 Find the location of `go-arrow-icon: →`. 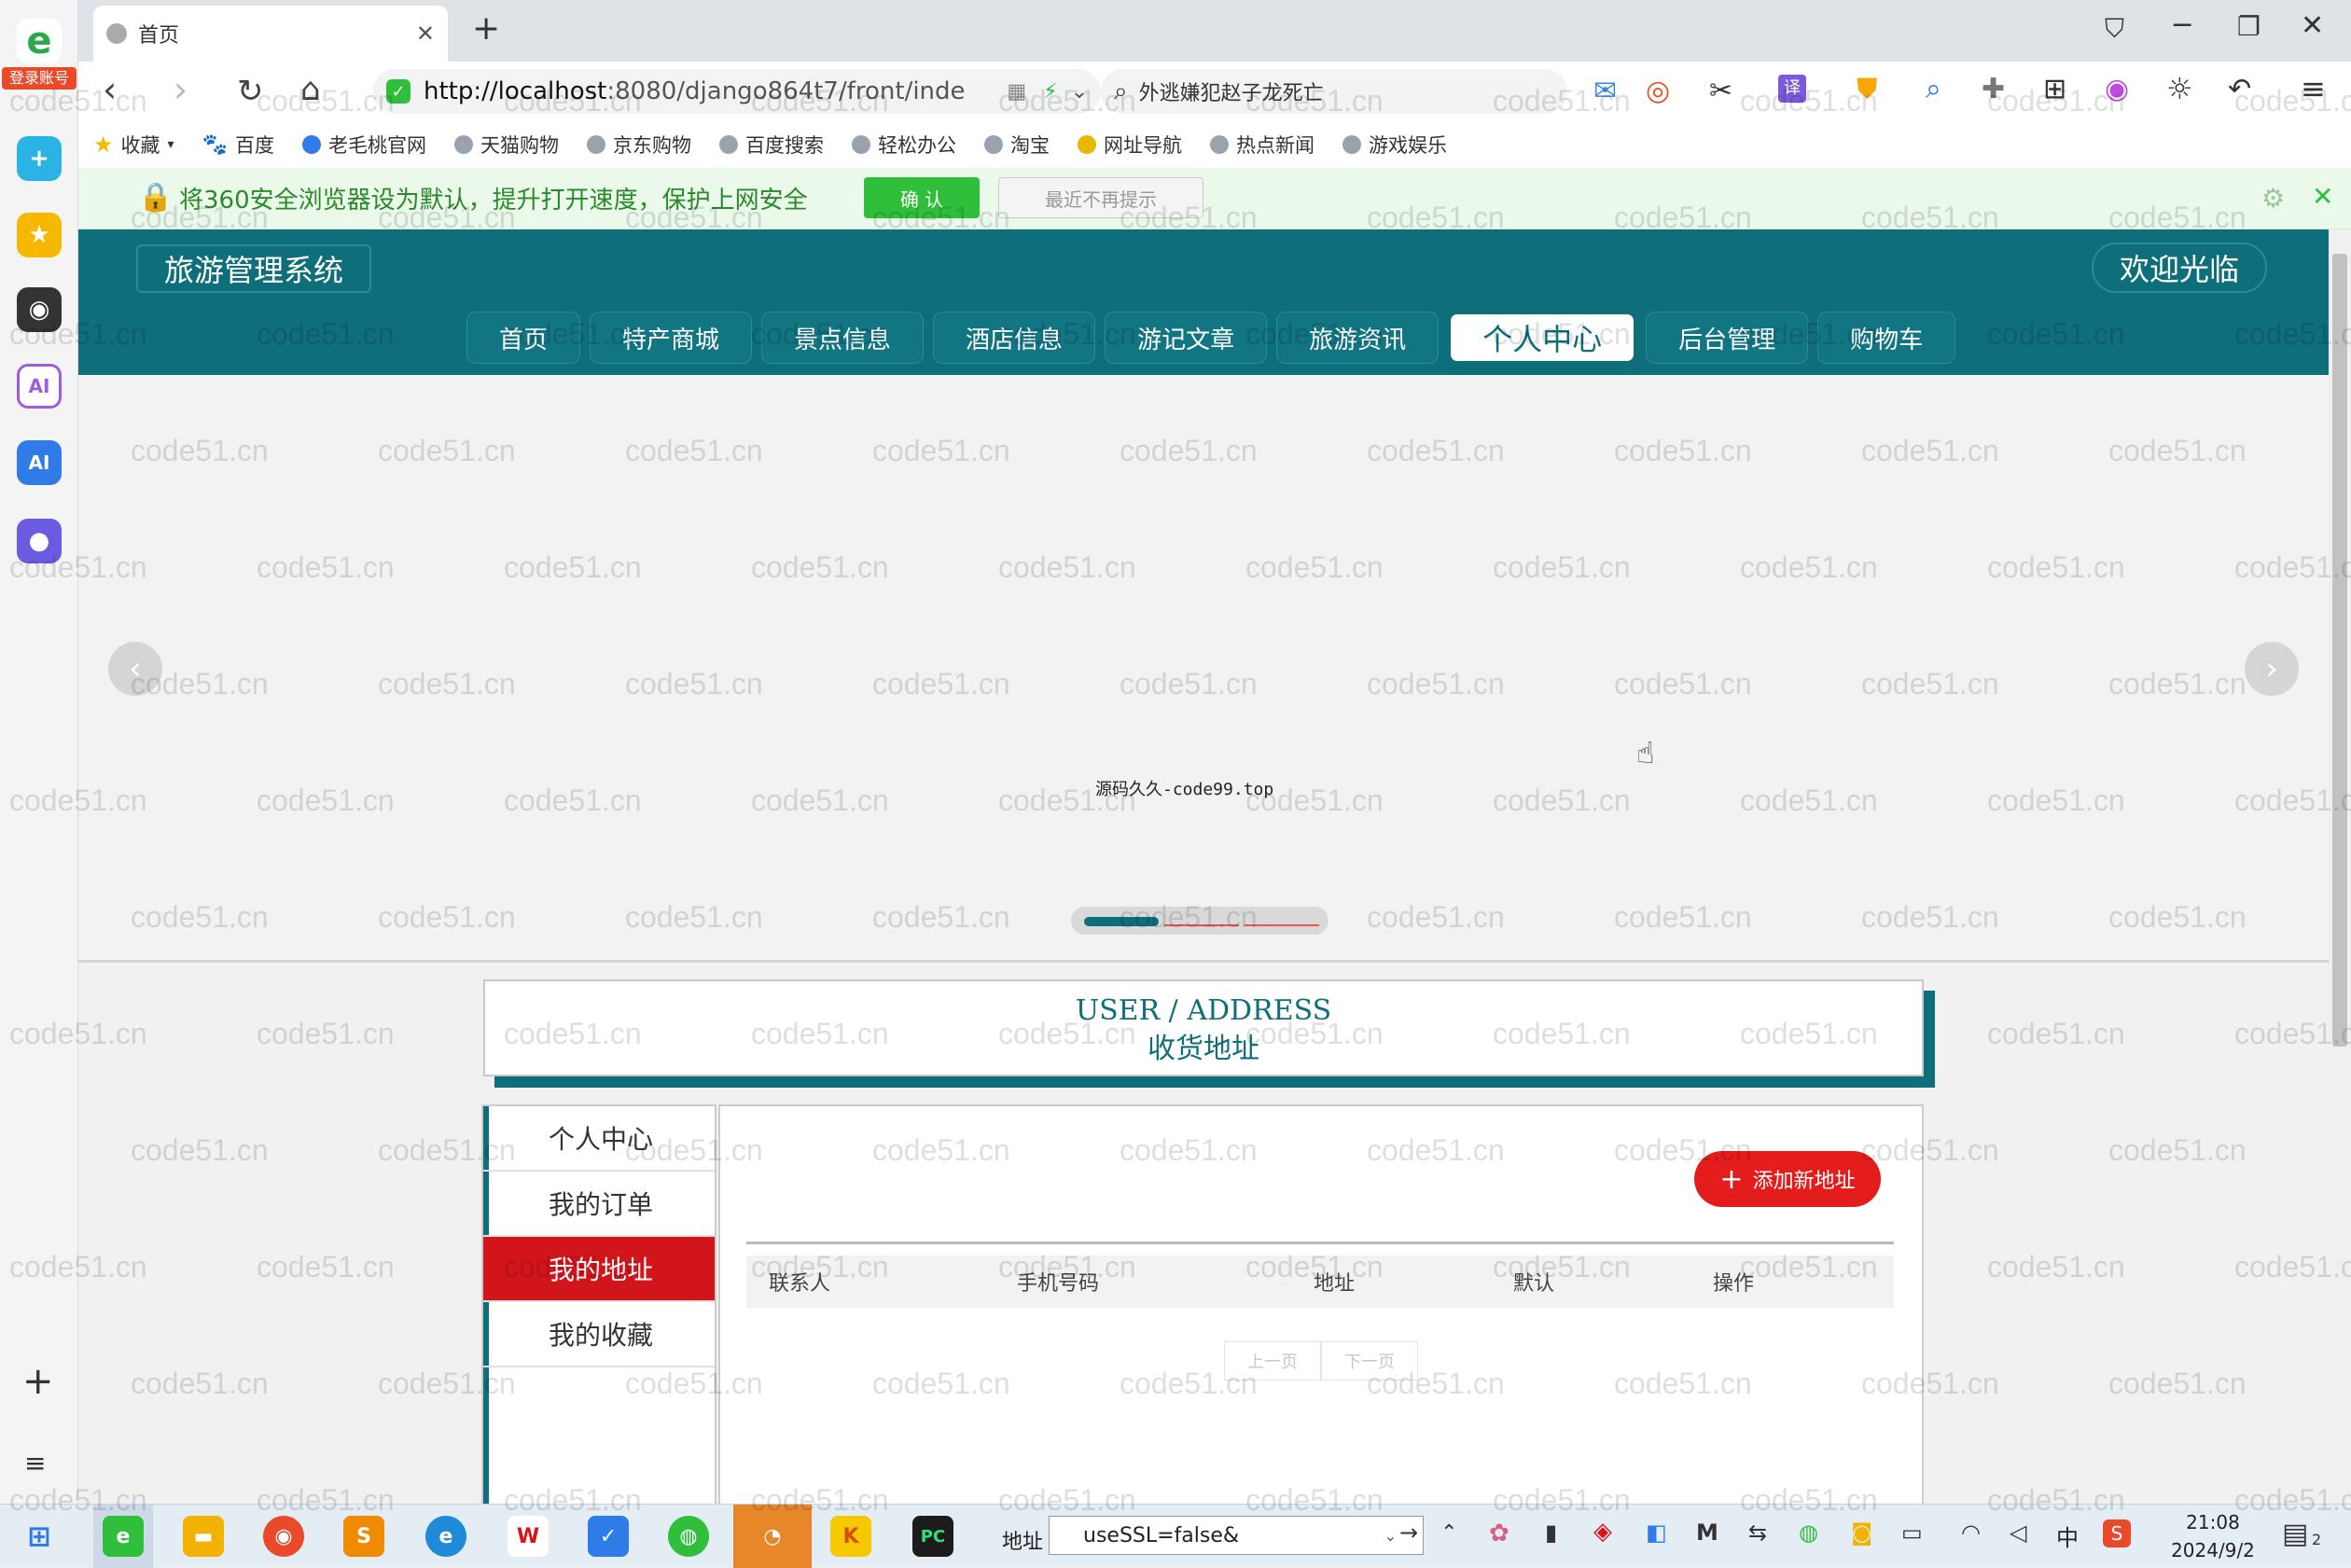

go-arrow-icon: → is located at coordinates (1408, 1532).